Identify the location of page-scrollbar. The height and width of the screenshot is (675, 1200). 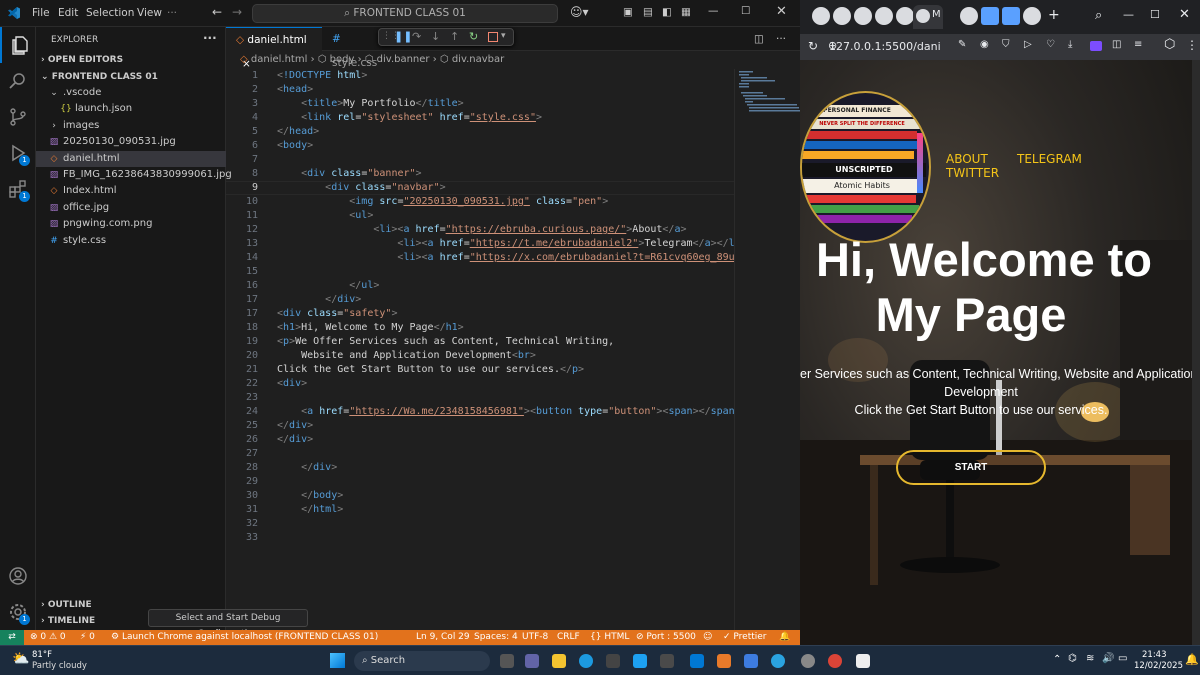
(1196, 352).